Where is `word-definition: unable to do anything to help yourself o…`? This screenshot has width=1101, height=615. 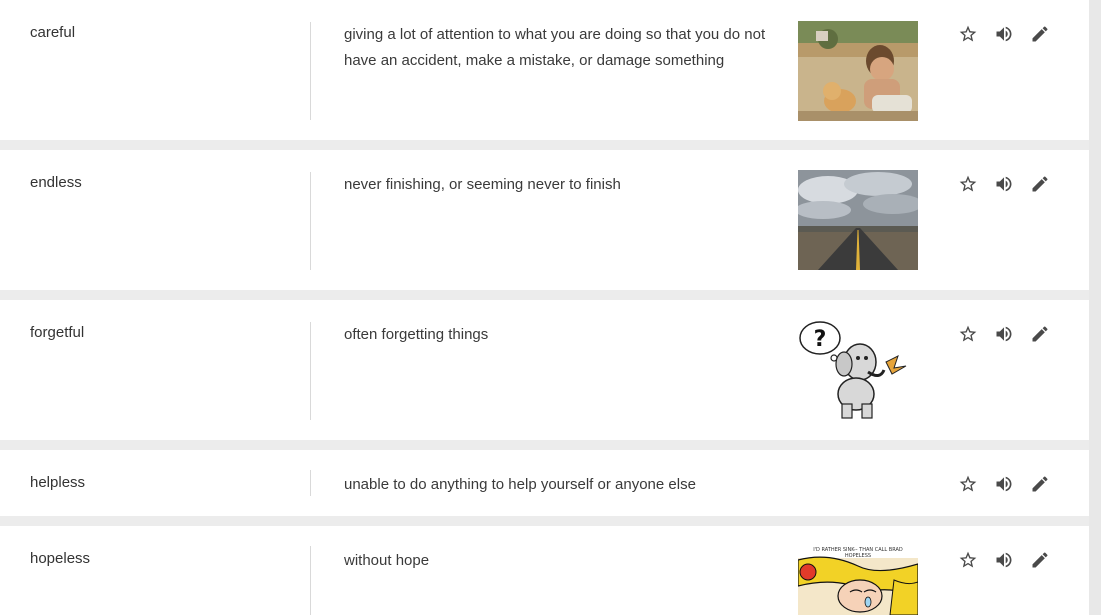
word-definition: unable to do anything to help yourself o… is located at coordinates (520, 484).